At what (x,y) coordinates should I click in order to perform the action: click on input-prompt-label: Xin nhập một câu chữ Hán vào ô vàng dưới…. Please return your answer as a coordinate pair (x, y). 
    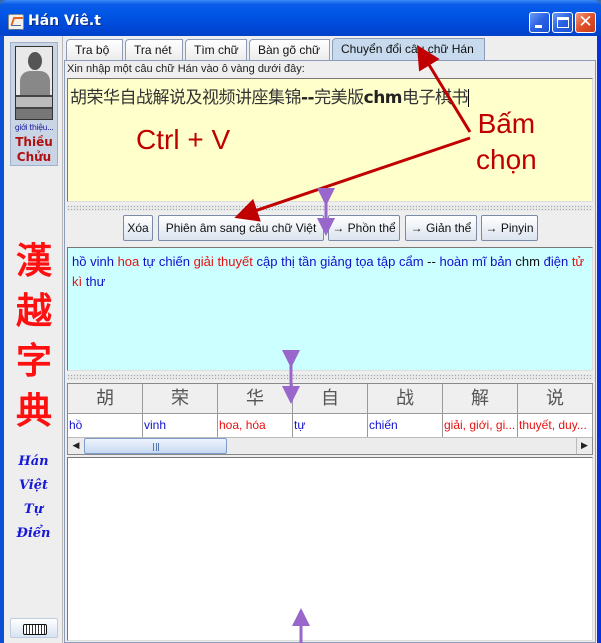
    Looking at the image, I should click on (186, 69).